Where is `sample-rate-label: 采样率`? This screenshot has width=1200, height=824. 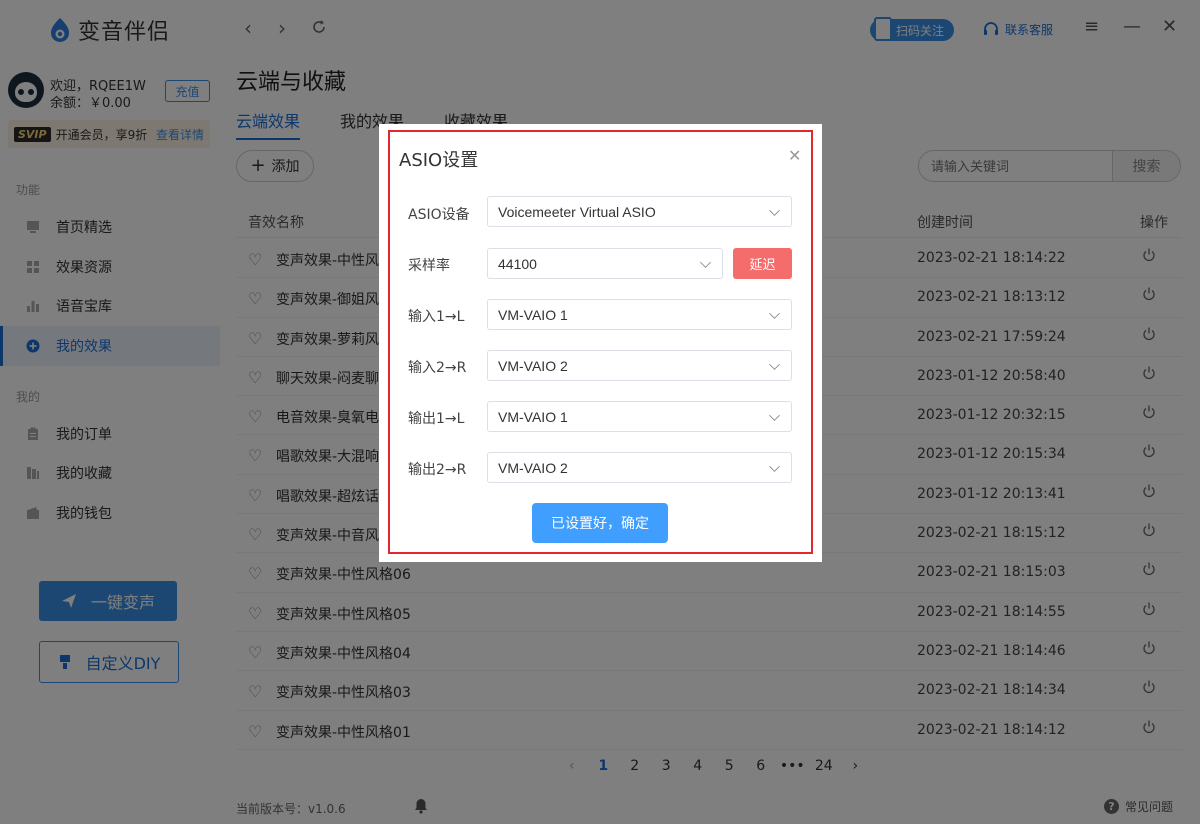 sample-rate-label: 采样率 is located at coordinates (429, 266).